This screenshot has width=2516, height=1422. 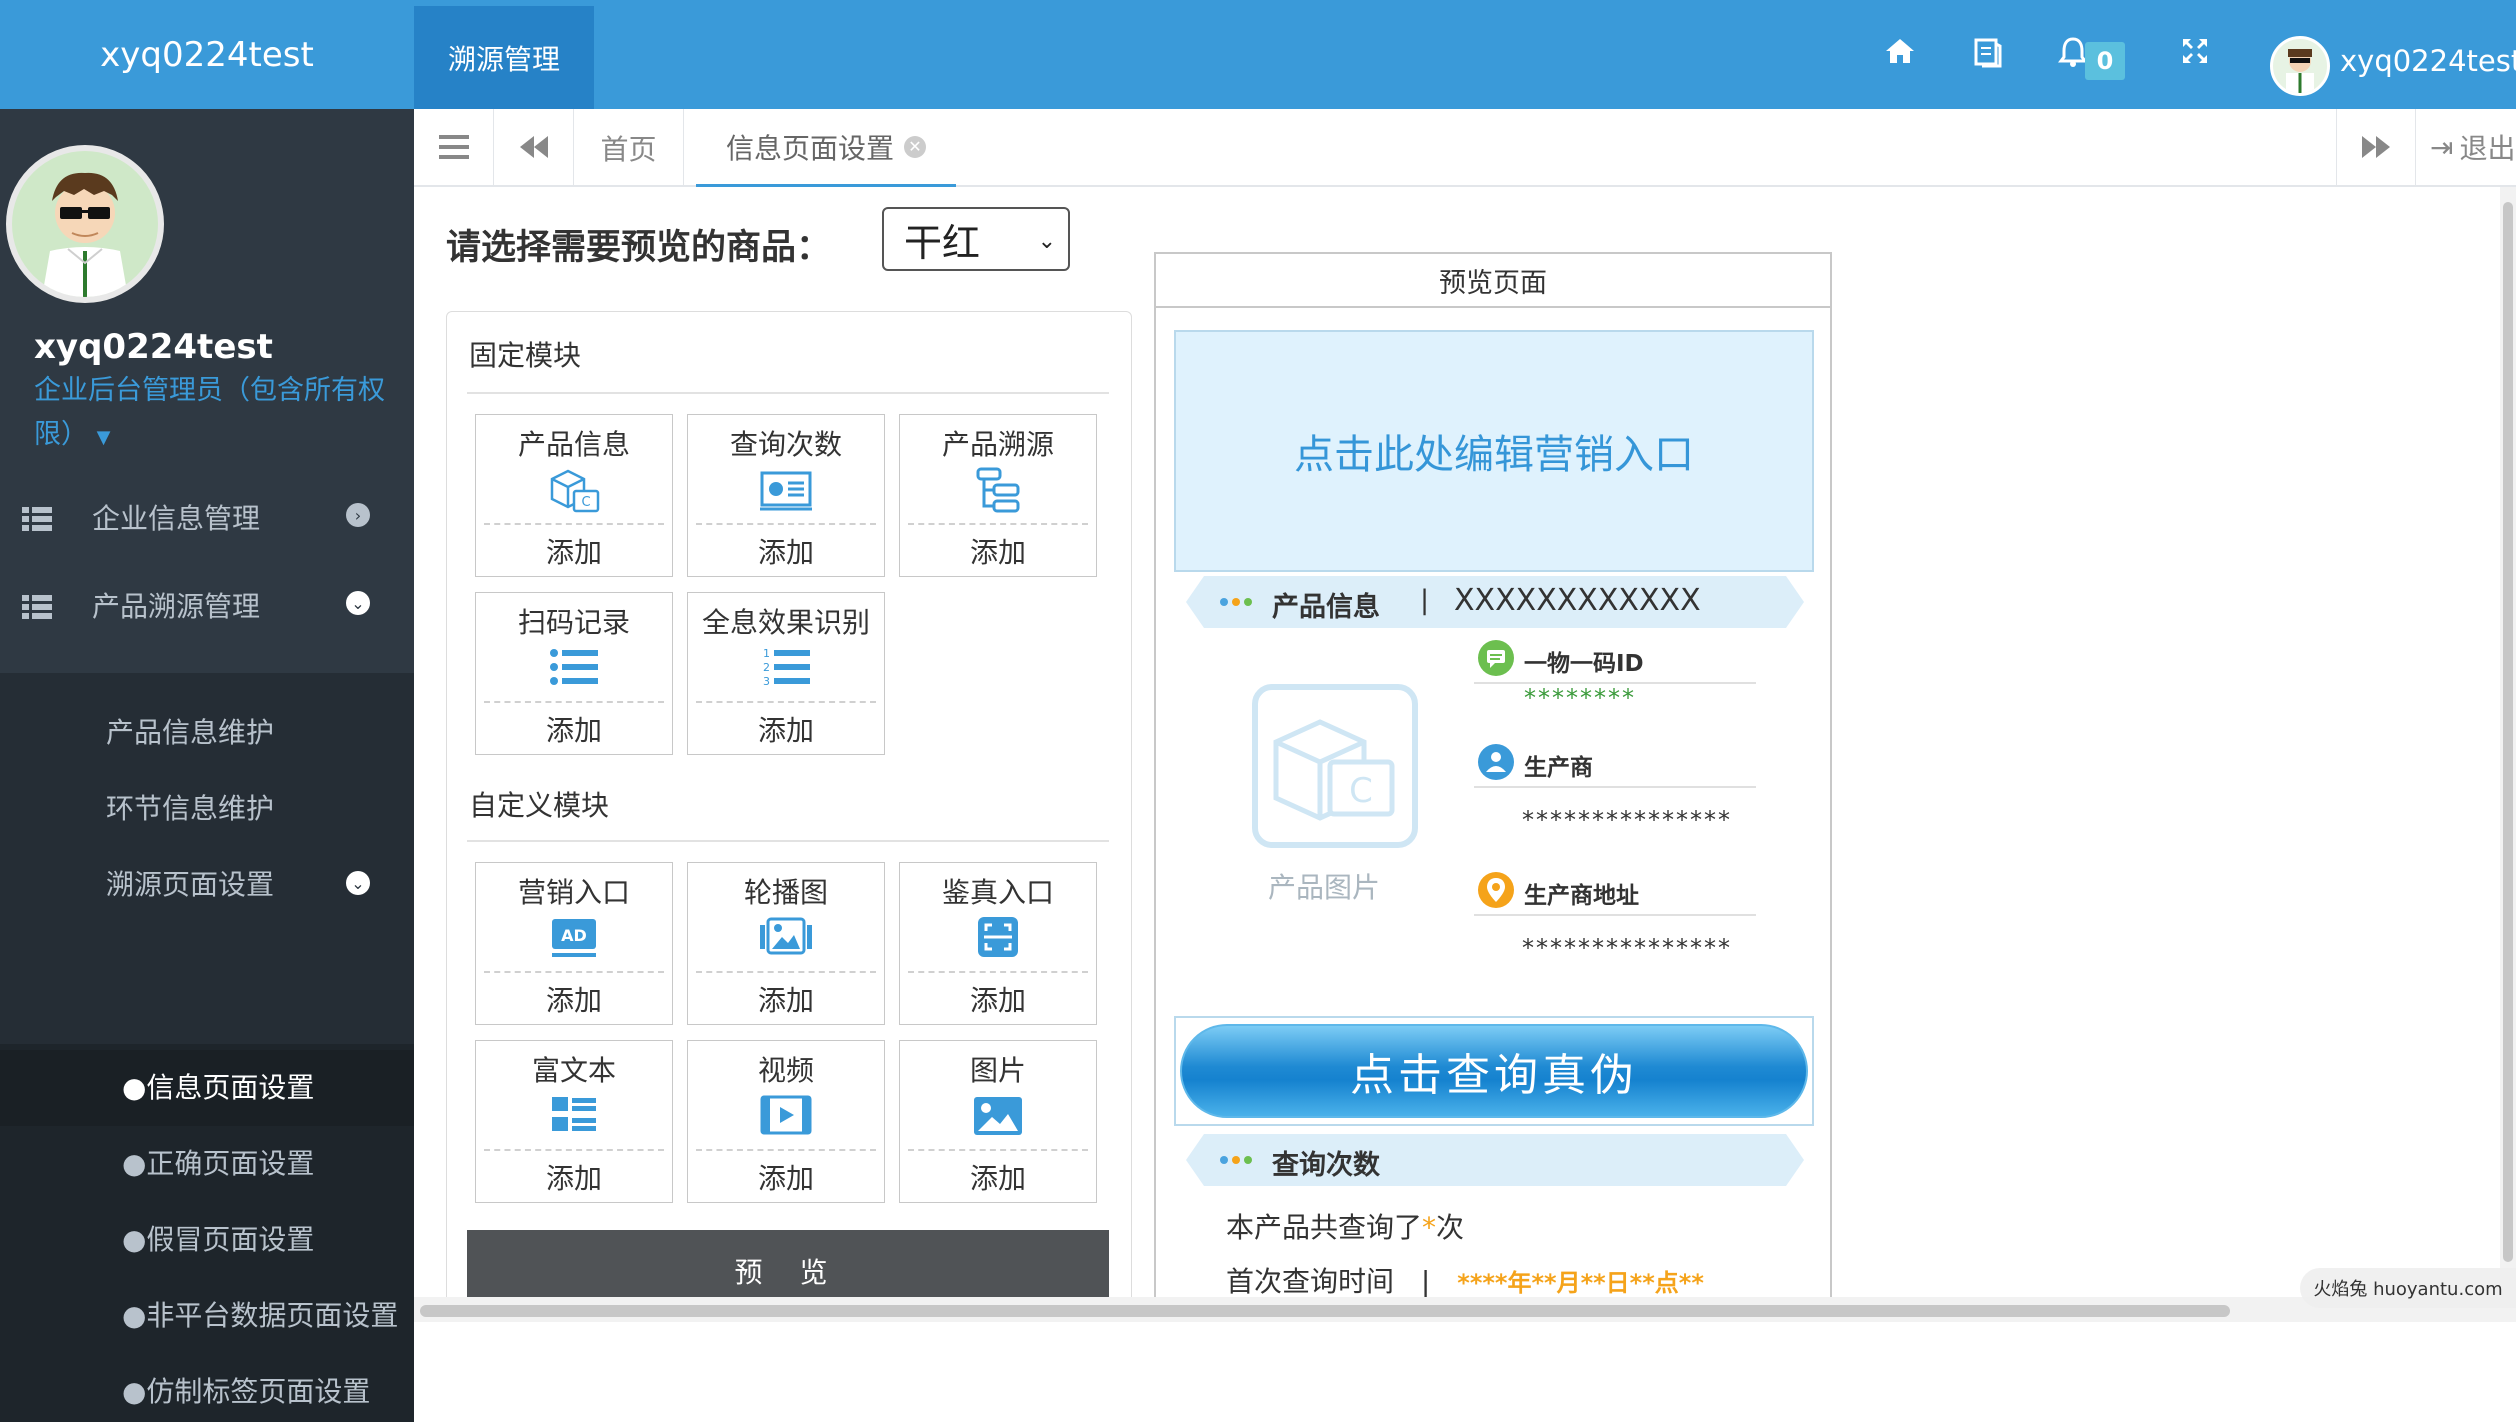 What do you see at coordinates (218, 1162) in the screenshot?
I see `sidebar-item-correct-page: ●正确页面设置` at bounding box center [218, 1162].